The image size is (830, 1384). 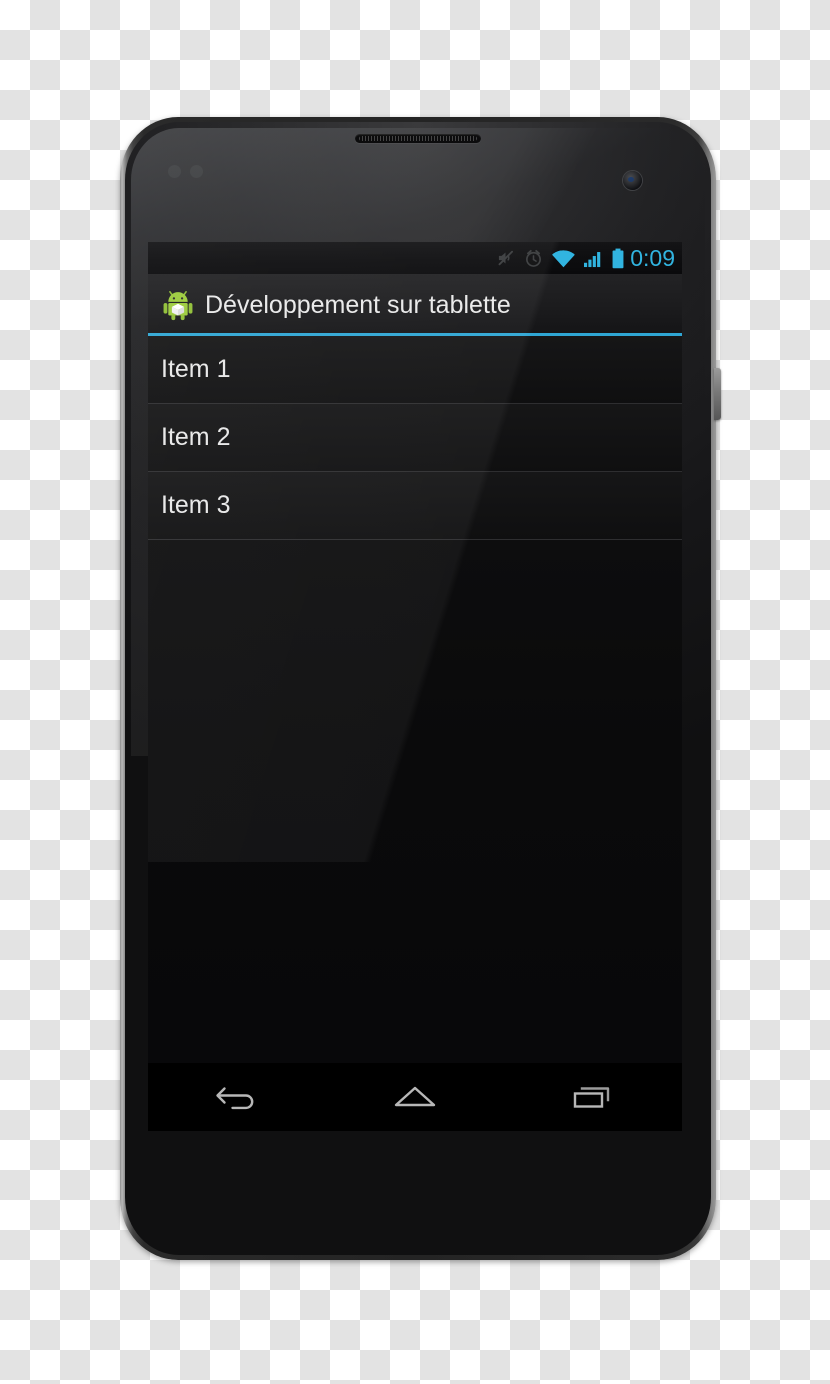 What do you see at coordinates (533, 258) in the screenshot?
I see `alarm-clock-icon` at bounding box center [533, 258].